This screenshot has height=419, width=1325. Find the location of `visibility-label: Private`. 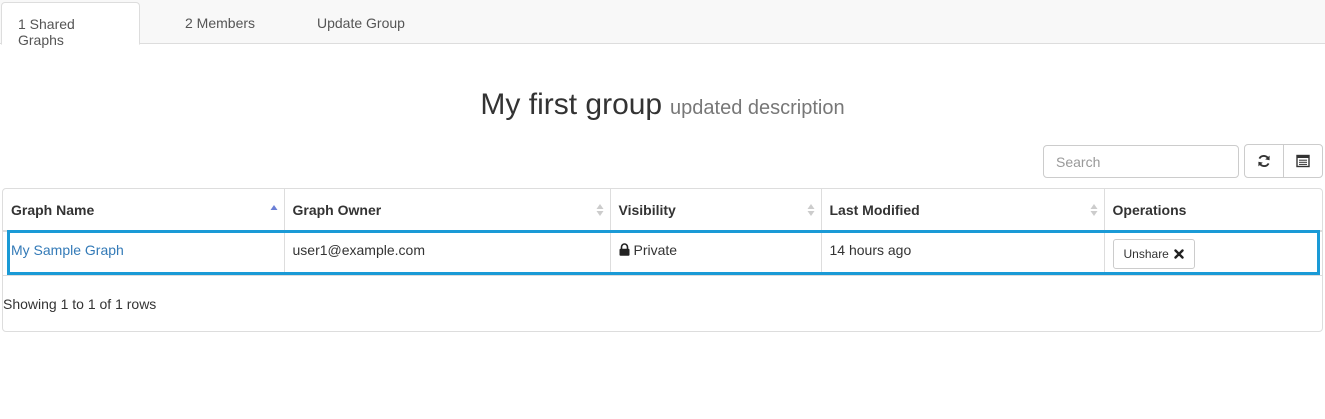

visibility-label: Private is located at coordinates (655, 250).